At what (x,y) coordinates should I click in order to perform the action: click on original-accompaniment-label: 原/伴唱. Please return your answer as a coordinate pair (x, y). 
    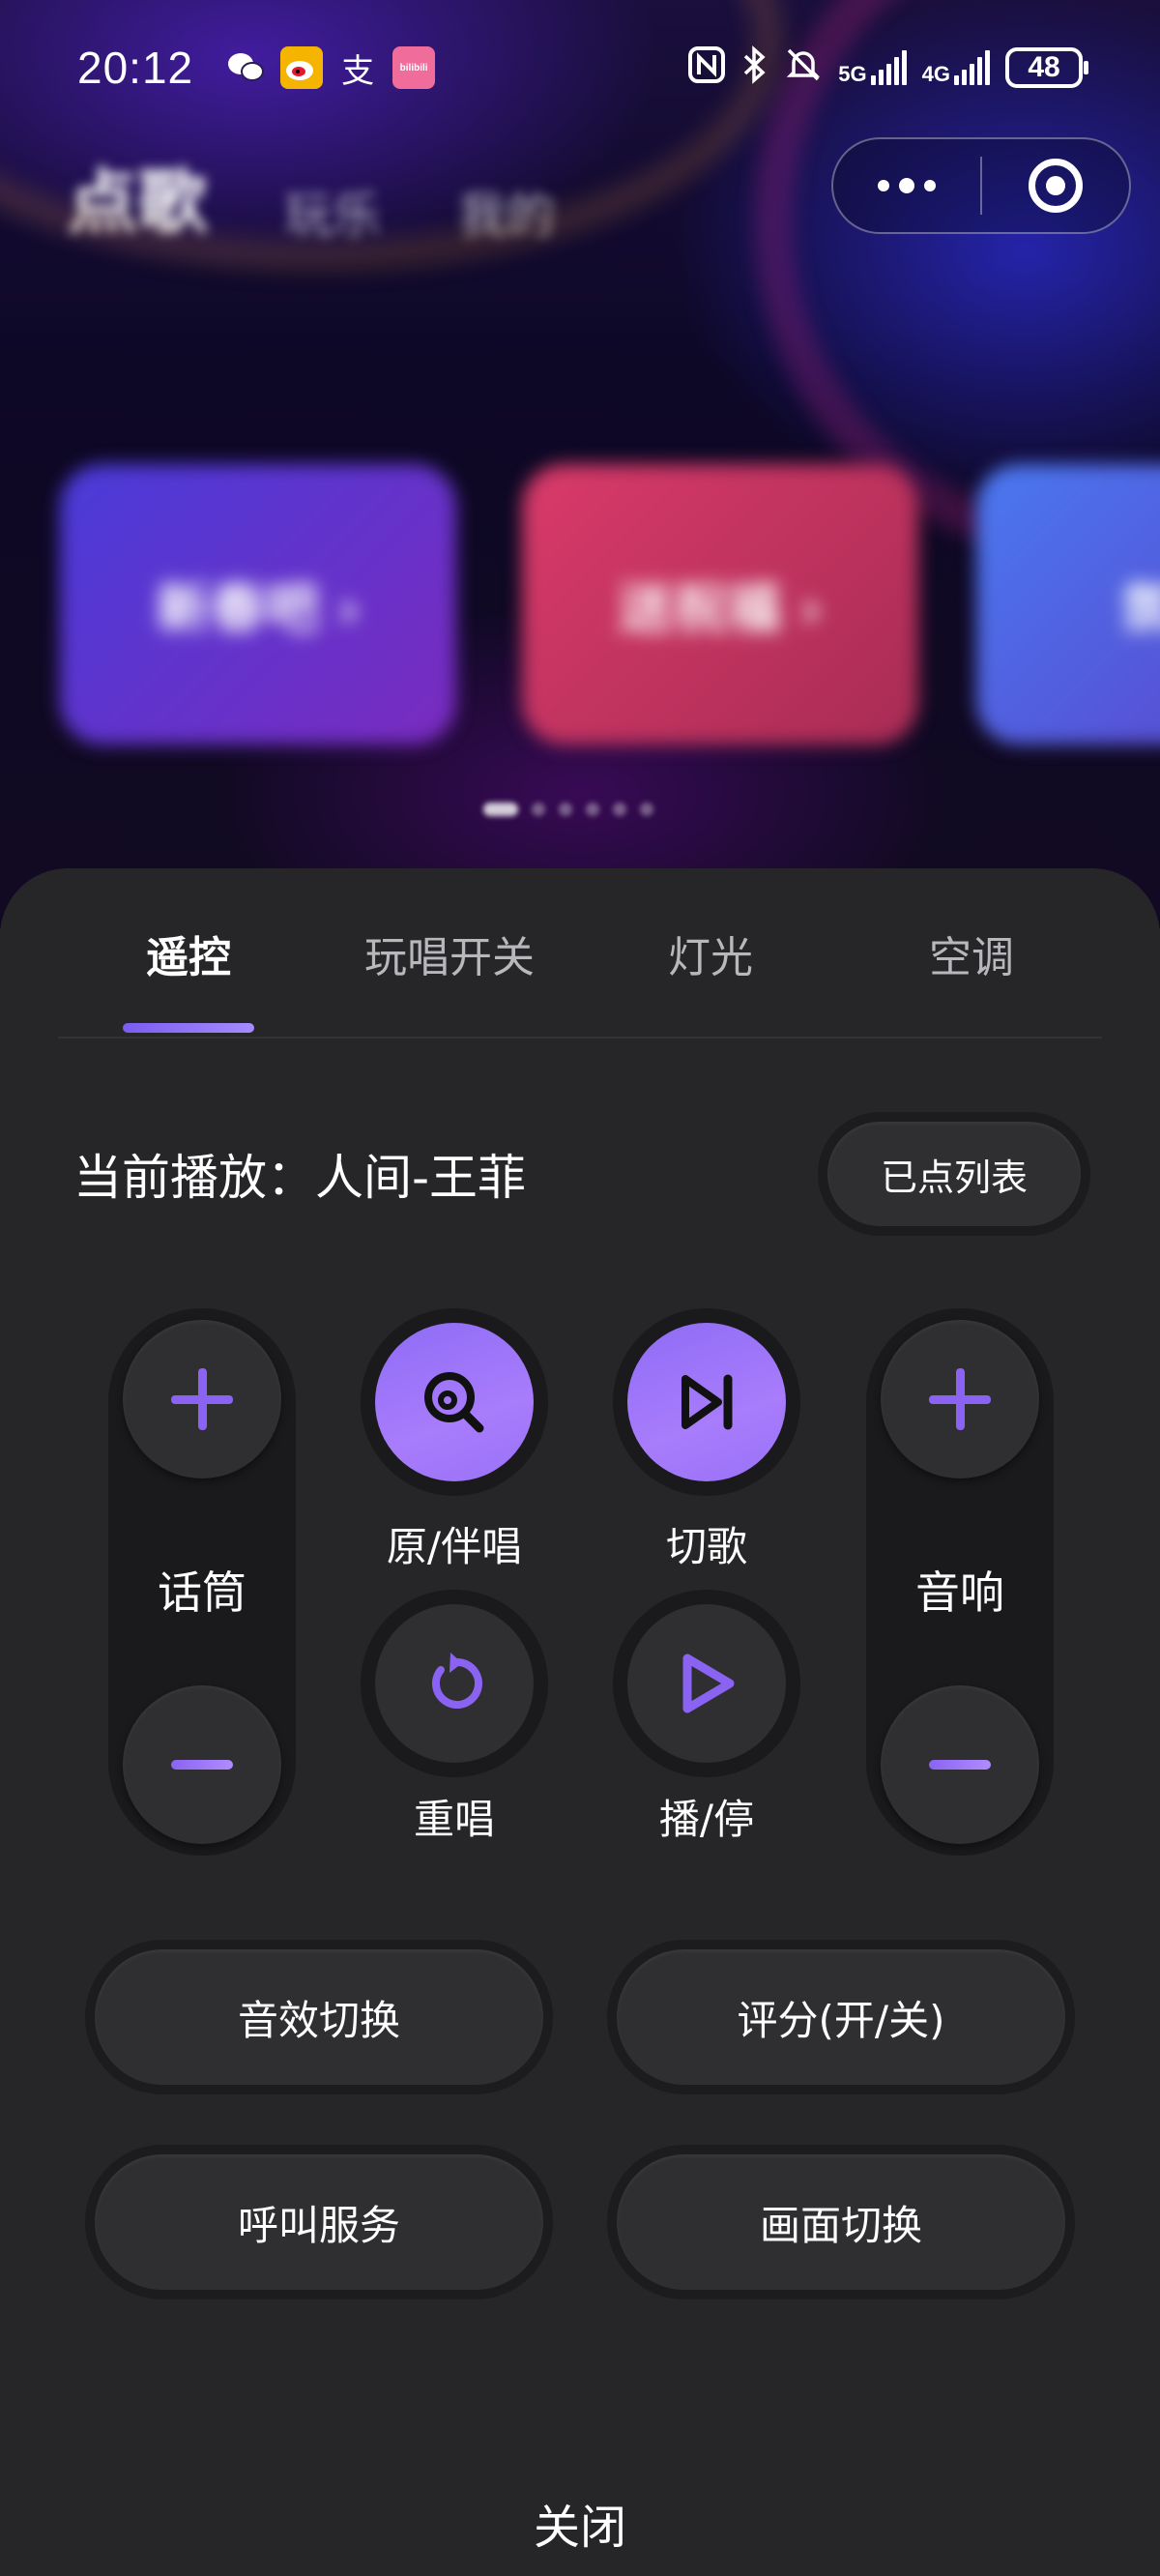
    Looking at the image, I should click on (455, 1546).